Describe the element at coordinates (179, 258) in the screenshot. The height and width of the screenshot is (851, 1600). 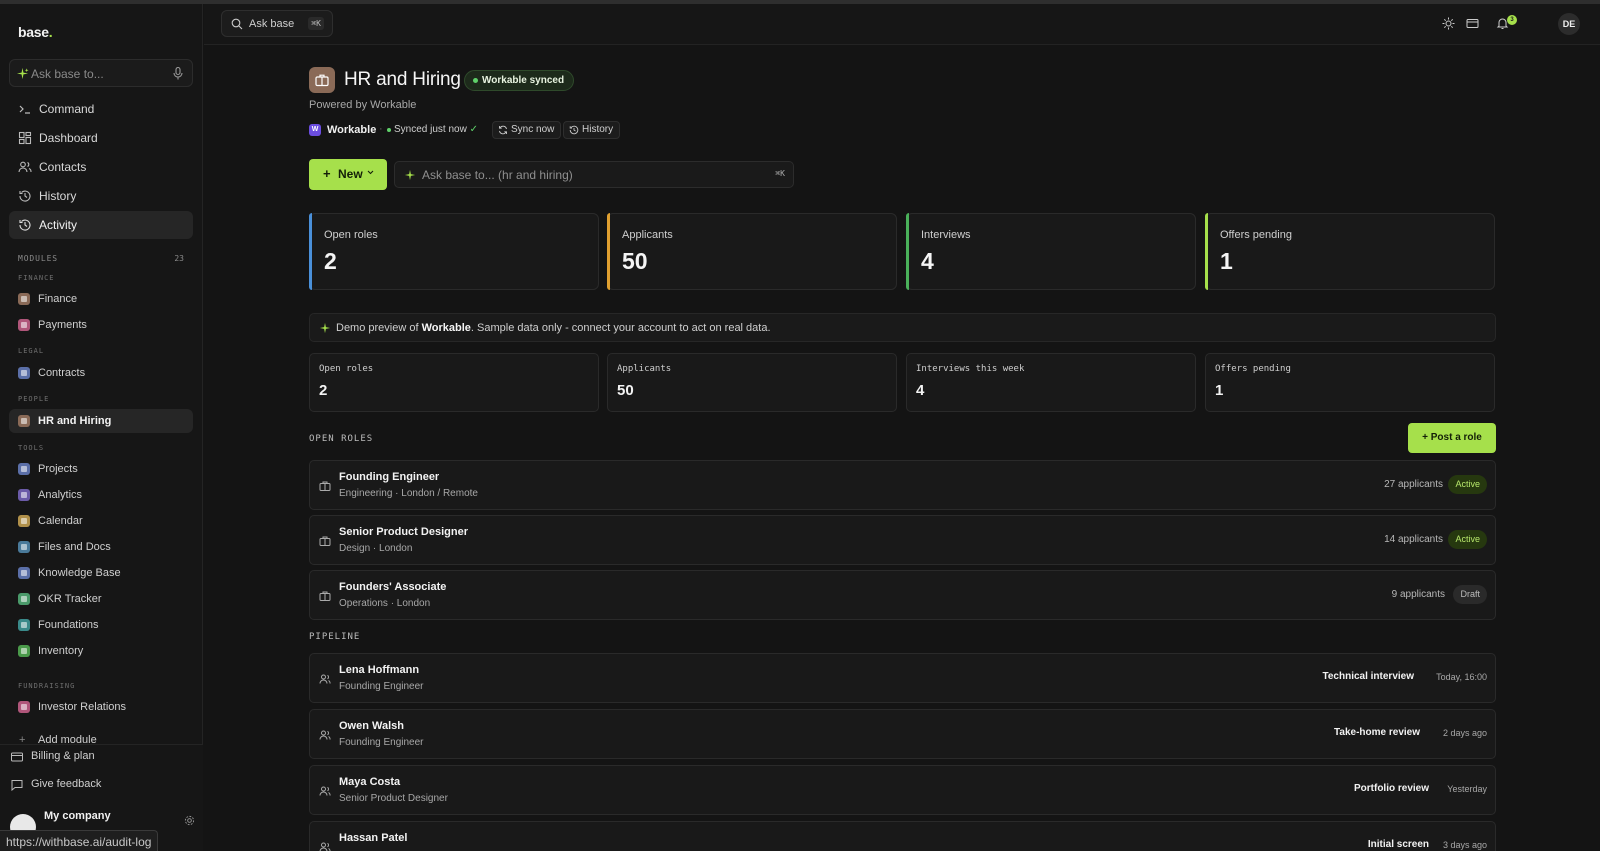
I see `modules-count: 23` at that location.